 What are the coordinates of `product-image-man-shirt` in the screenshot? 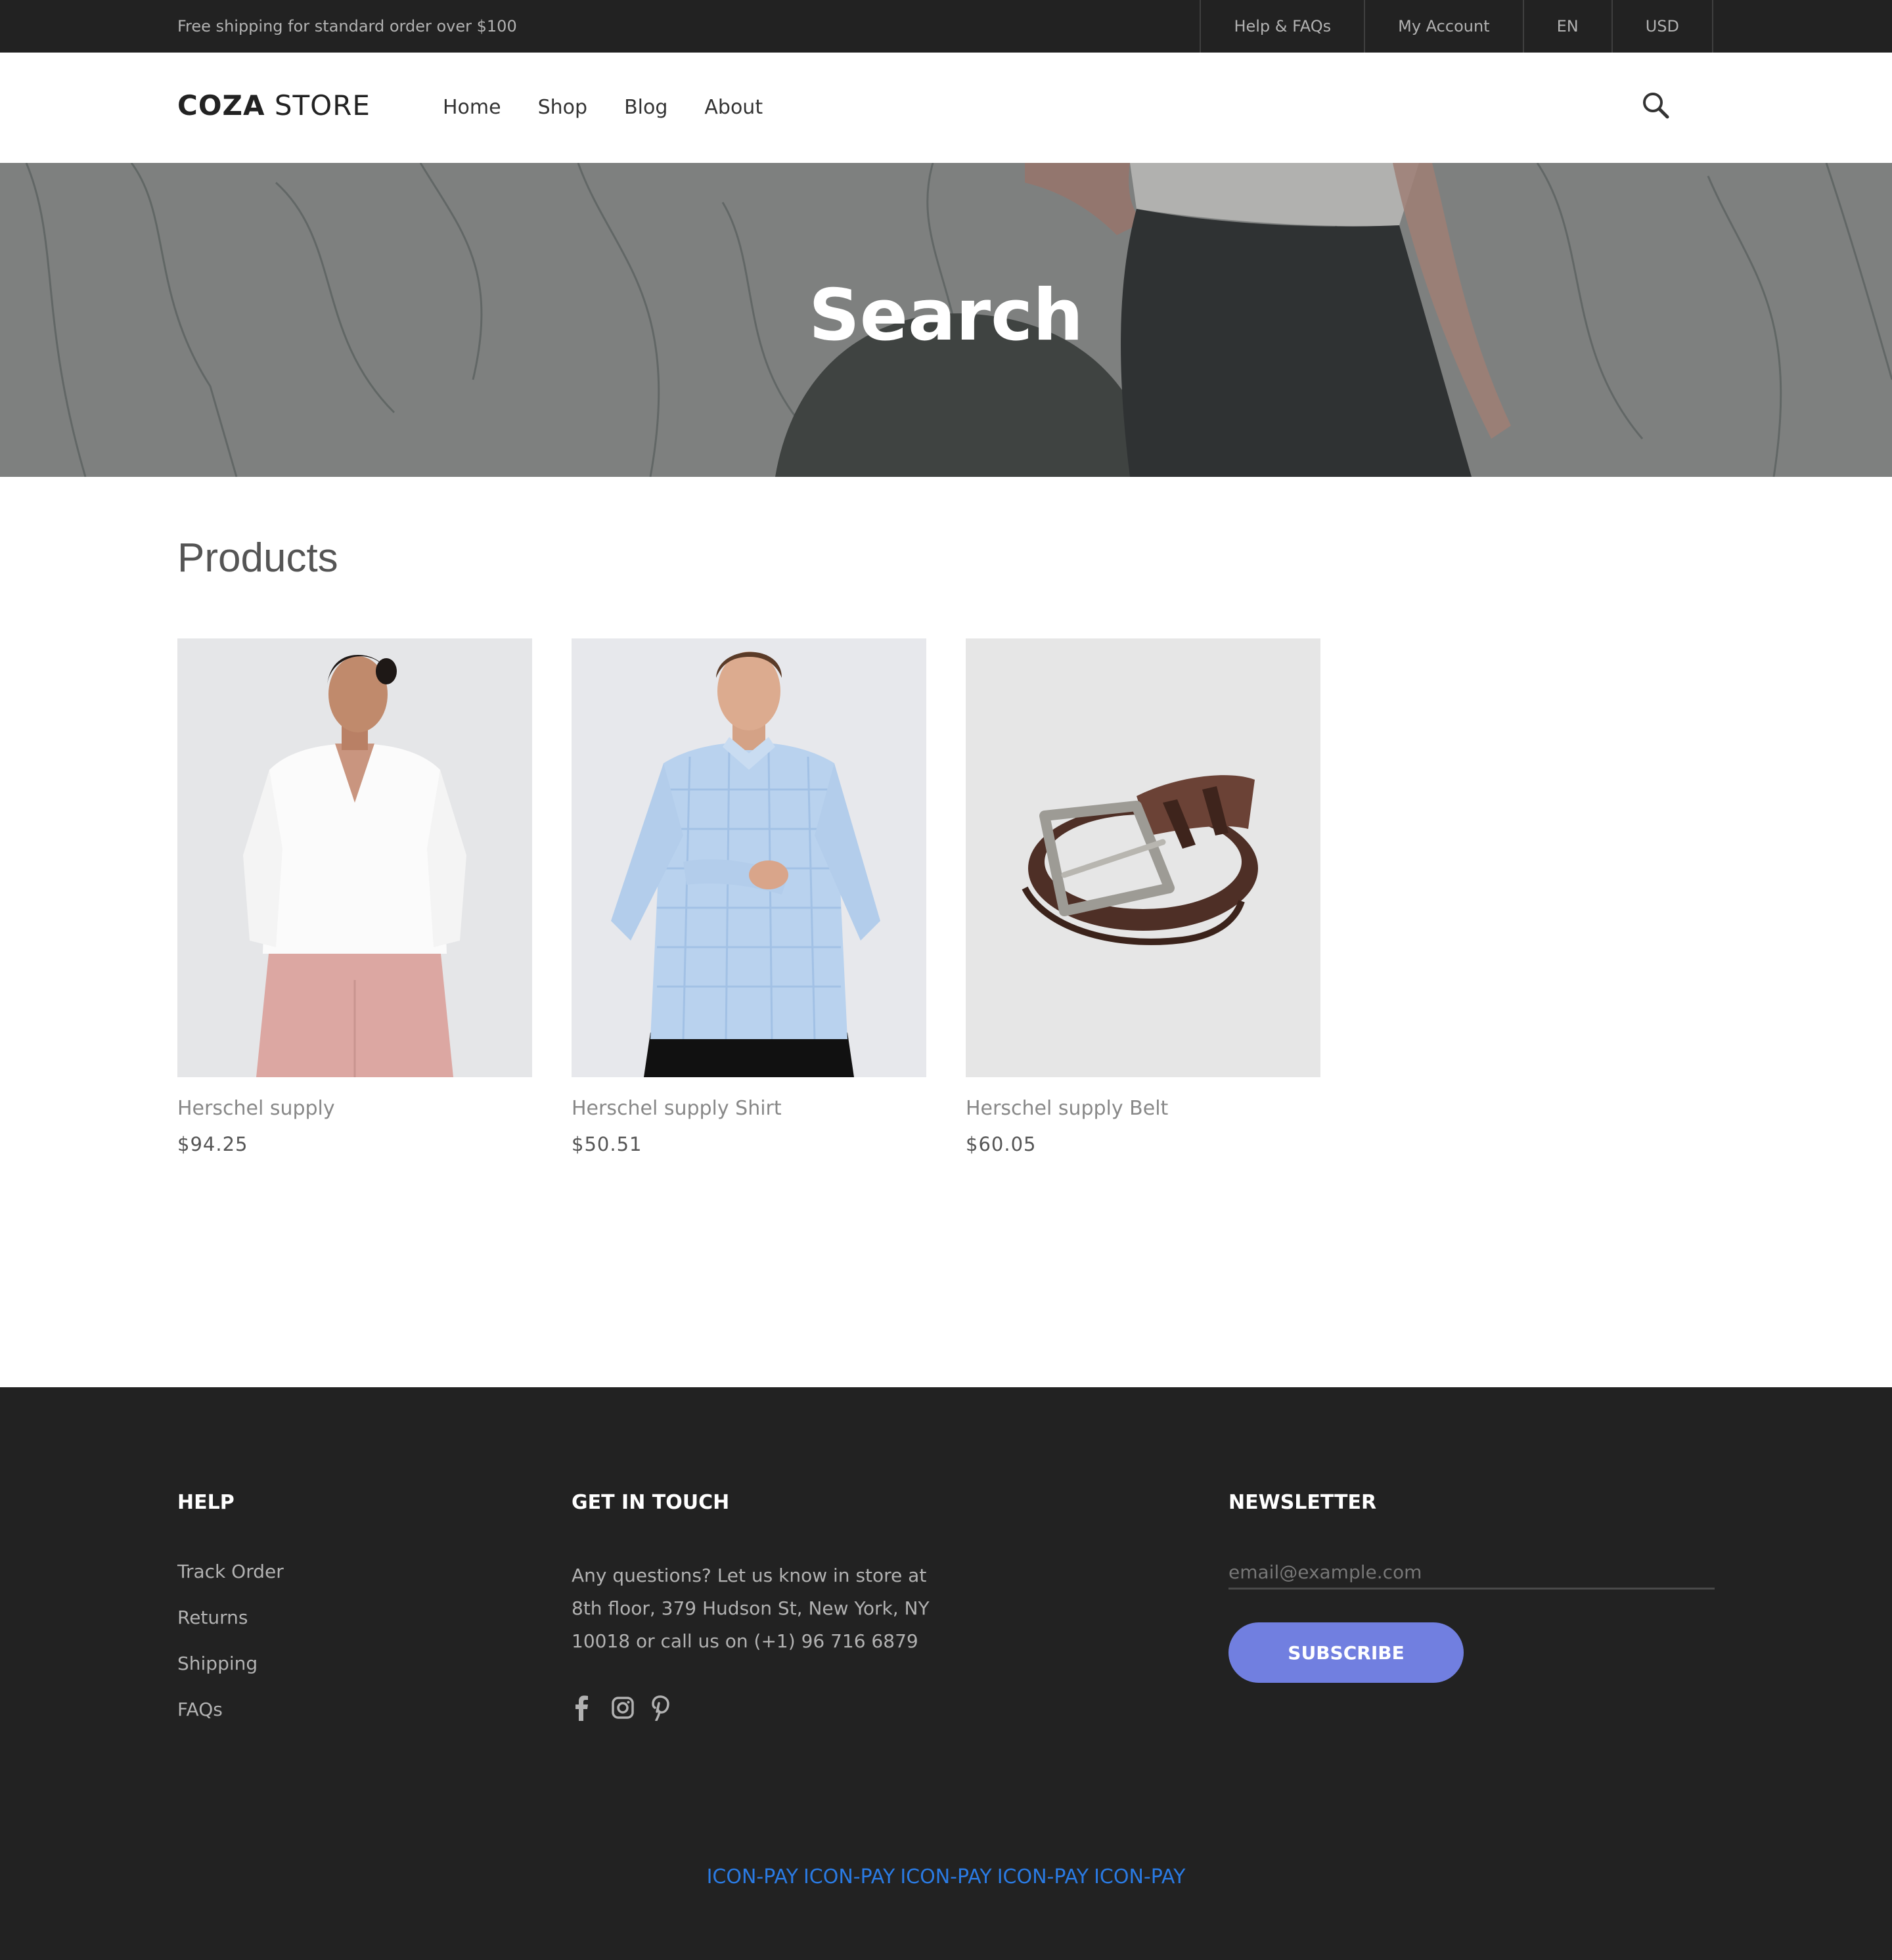 It's located at (749, 857).